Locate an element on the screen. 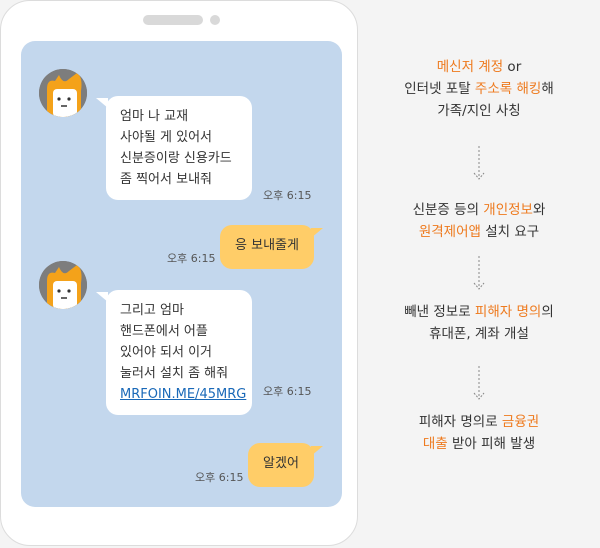 The width and height of the screenshot is (600, 548). flow-text: 해 is located at coordinates (547, 89).